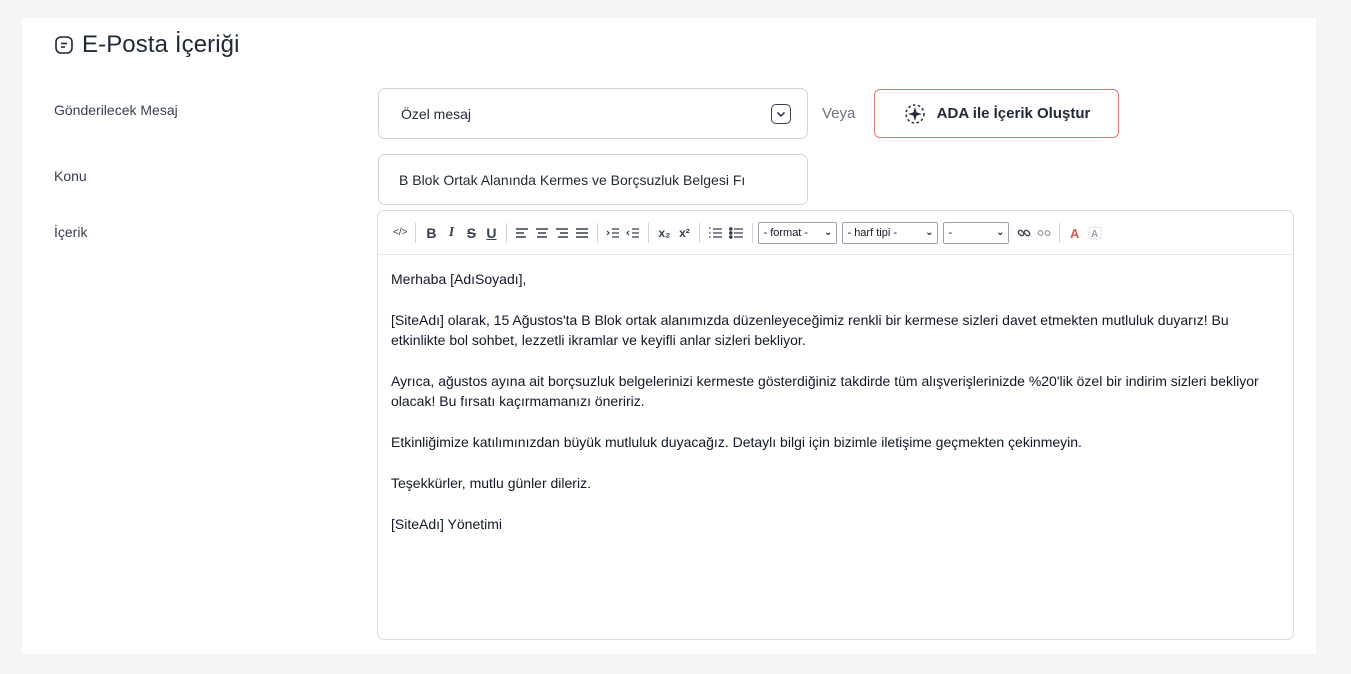  I want to click on strikethrough-button: S, so click(471, 233).